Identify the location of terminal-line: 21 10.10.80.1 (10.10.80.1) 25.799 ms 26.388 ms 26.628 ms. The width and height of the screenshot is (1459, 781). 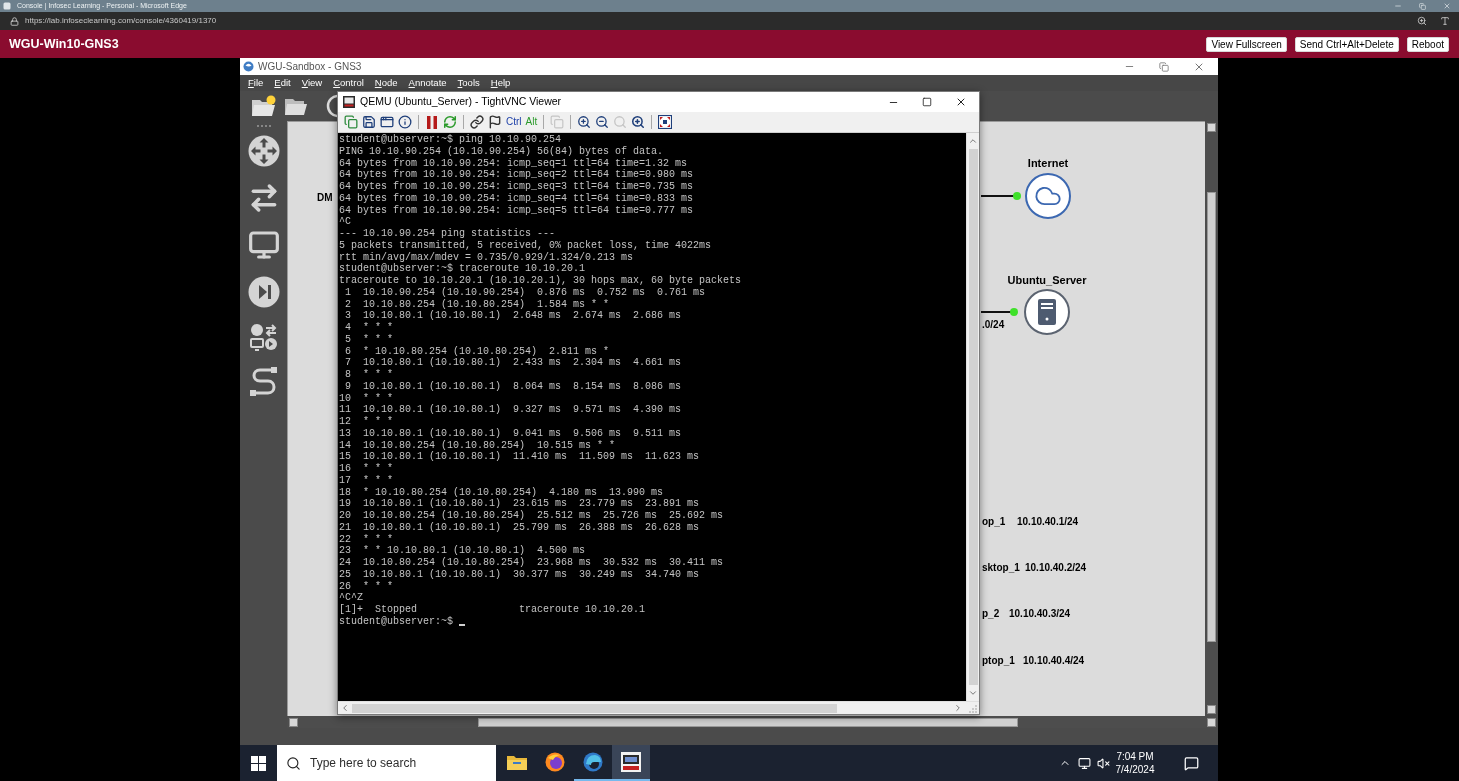
(519, 527).